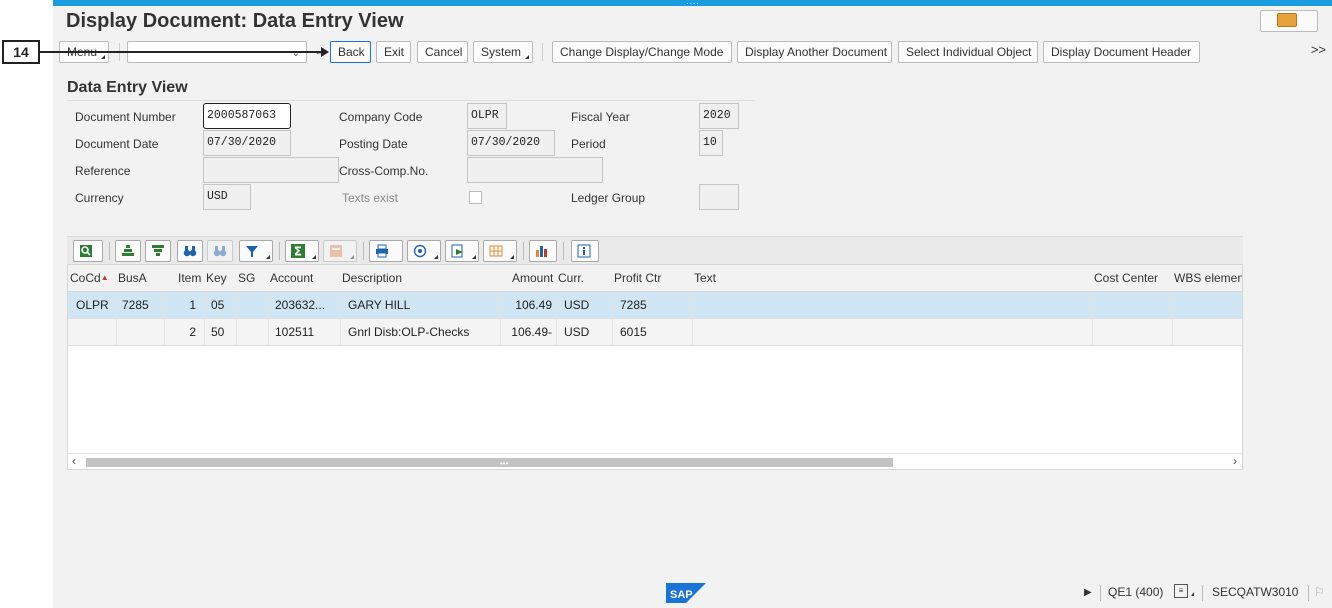 Image resolution: width=1332 pixels, height=608 pixels. Describe the element at coordinates (543, 251) in the screenshot. I see `graphic-button` at that location.